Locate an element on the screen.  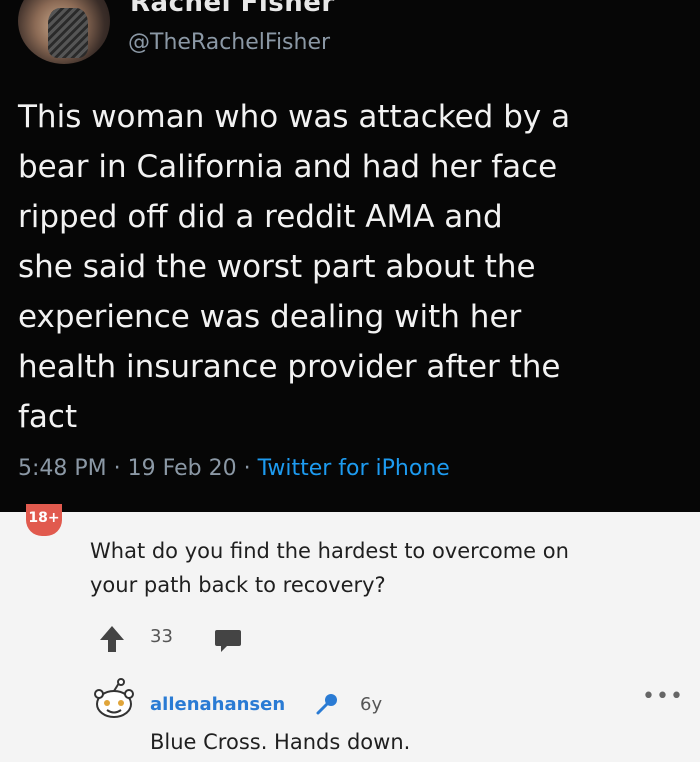
tweet-text-line: she said the worst part about the is located at coordinates (277, 267).